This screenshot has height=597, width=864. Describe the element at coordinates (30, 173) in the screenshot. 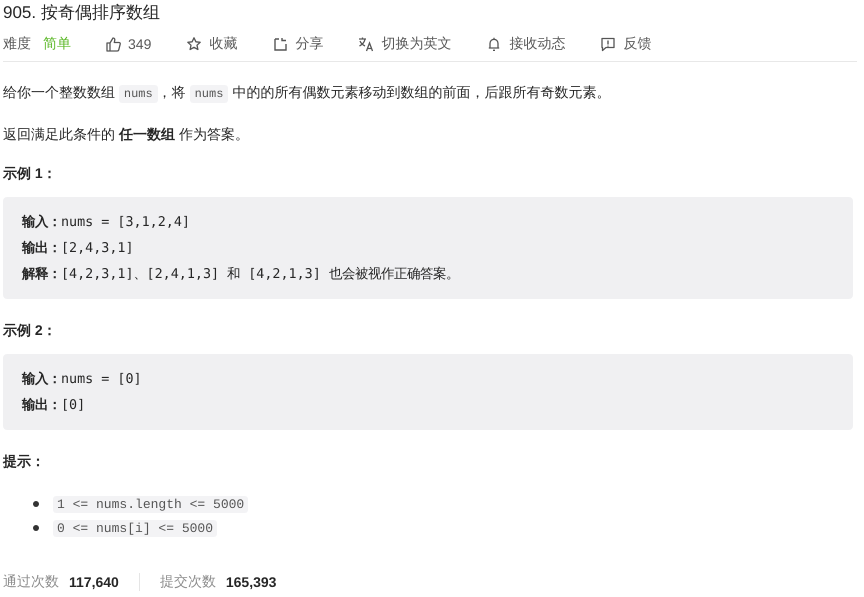

I see `example-heading: 示例 1：` at that location.